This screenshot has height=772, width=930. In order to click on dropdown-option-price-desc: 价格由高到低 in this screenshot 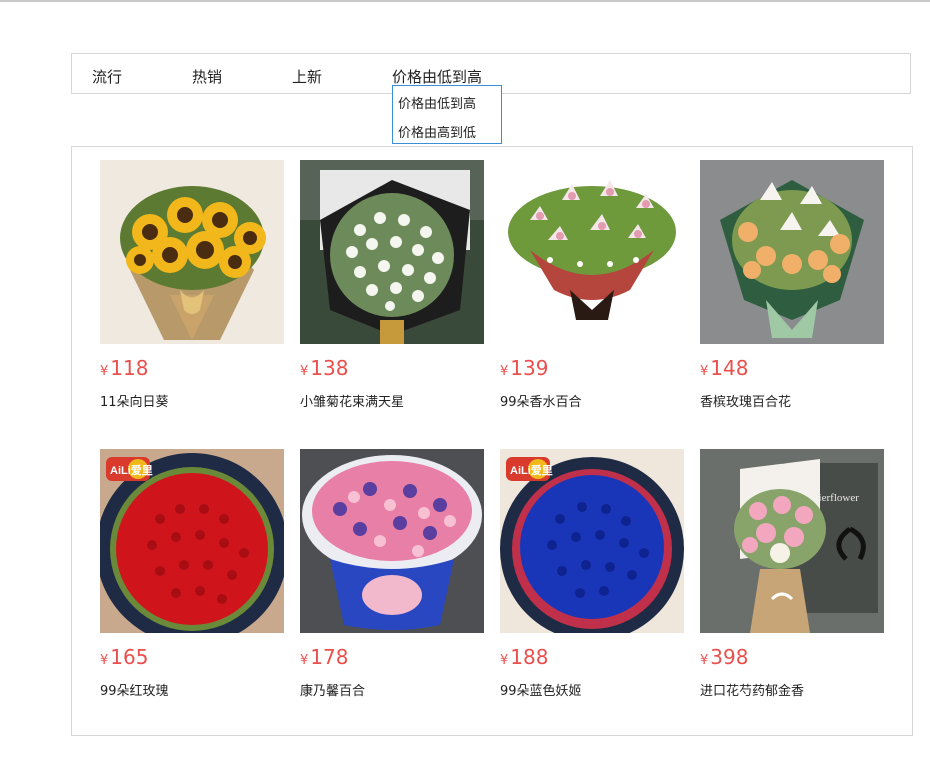, I will do `click(437, 131)`.